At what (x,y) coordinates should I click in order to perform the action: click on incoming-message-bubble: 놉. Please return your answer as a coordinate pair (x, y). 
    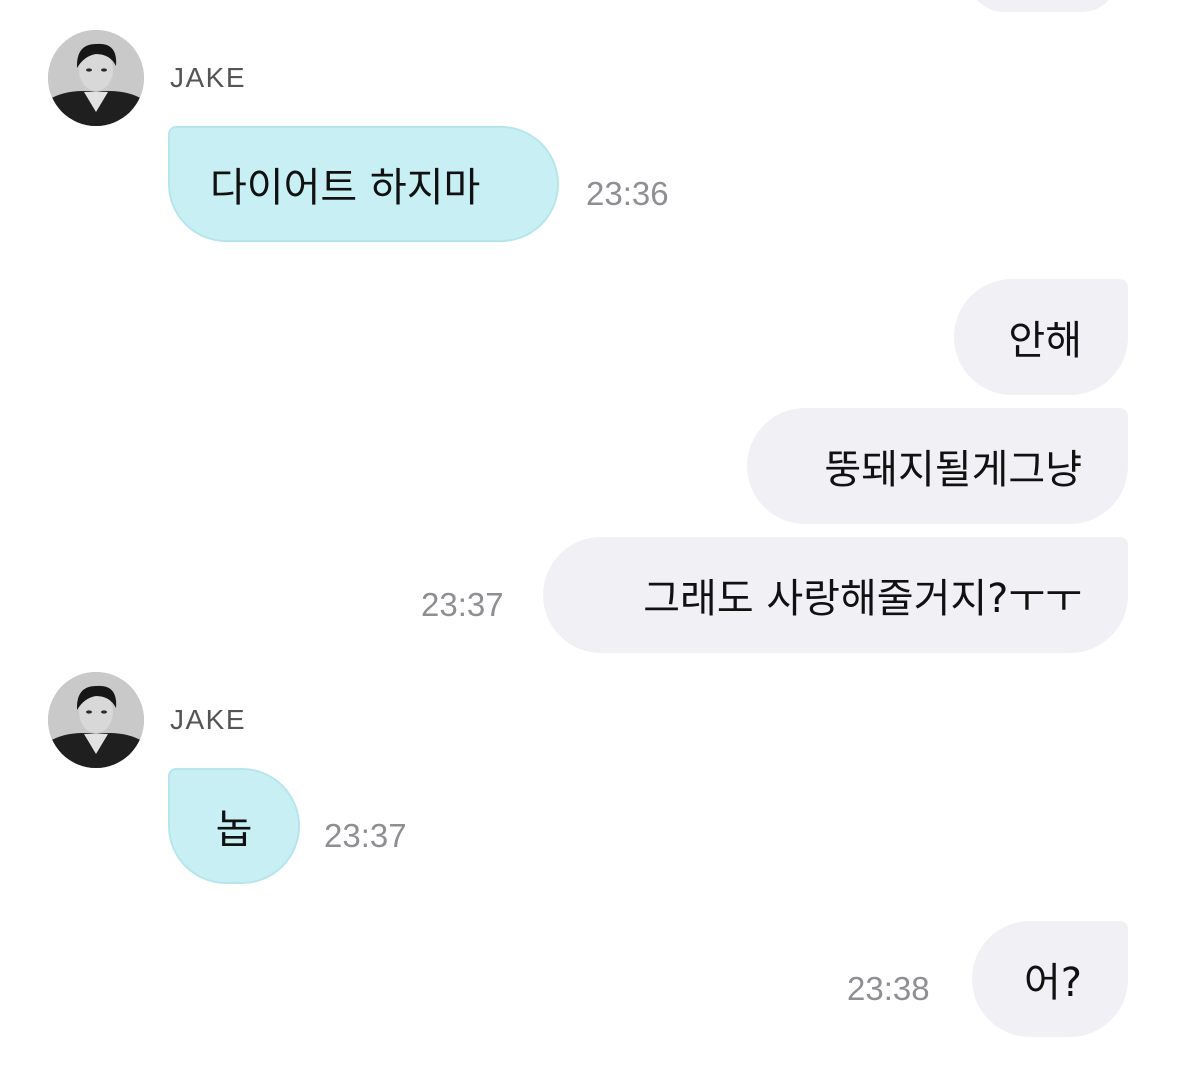
    Looking at the image, I should click on (234, 826).